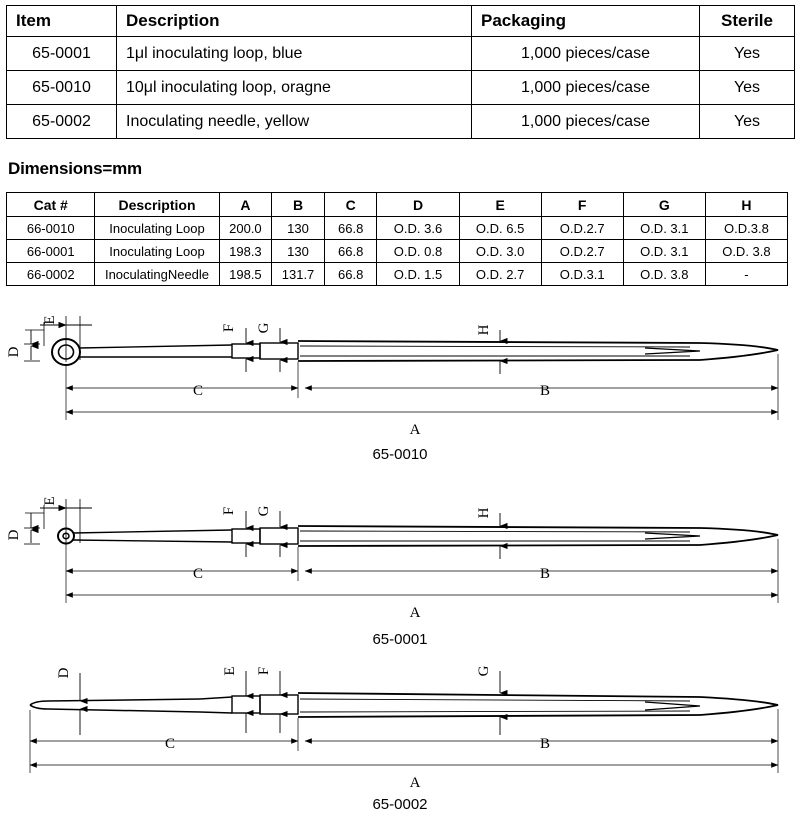 This screenshot has width=800, height=820. Describe the element at coordinates (582, 274) in the screenshot. I see `cell-f: O.D.3.1` at that location.